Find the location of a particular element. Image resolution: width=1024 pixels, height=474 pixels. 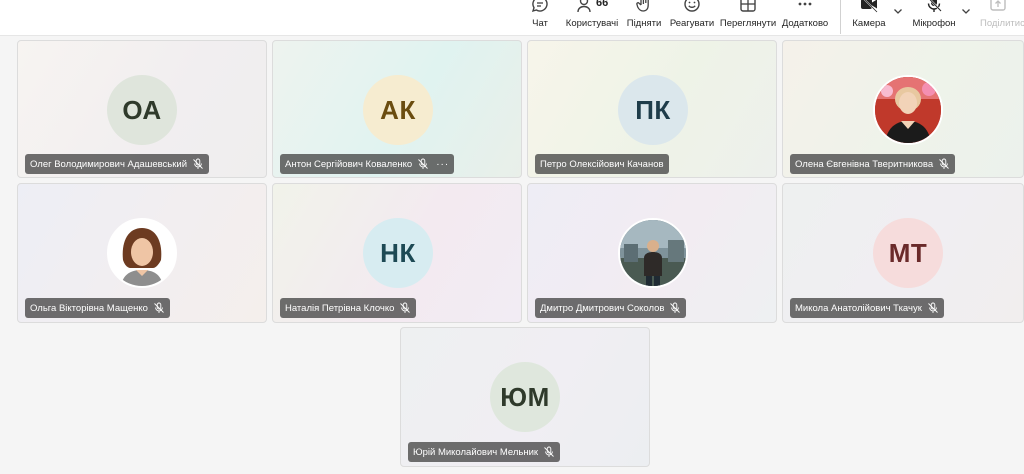

share-button: Поділитися is located at coordinates (1002, 17).